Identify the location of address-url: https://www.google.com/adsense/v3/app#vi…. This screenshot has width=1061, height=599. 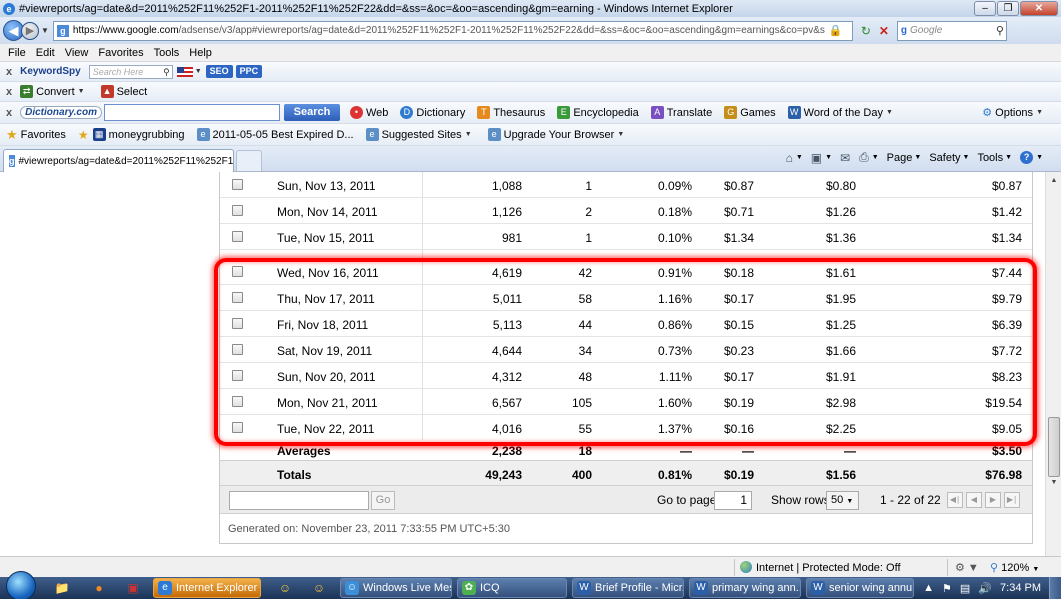
(449, 30).